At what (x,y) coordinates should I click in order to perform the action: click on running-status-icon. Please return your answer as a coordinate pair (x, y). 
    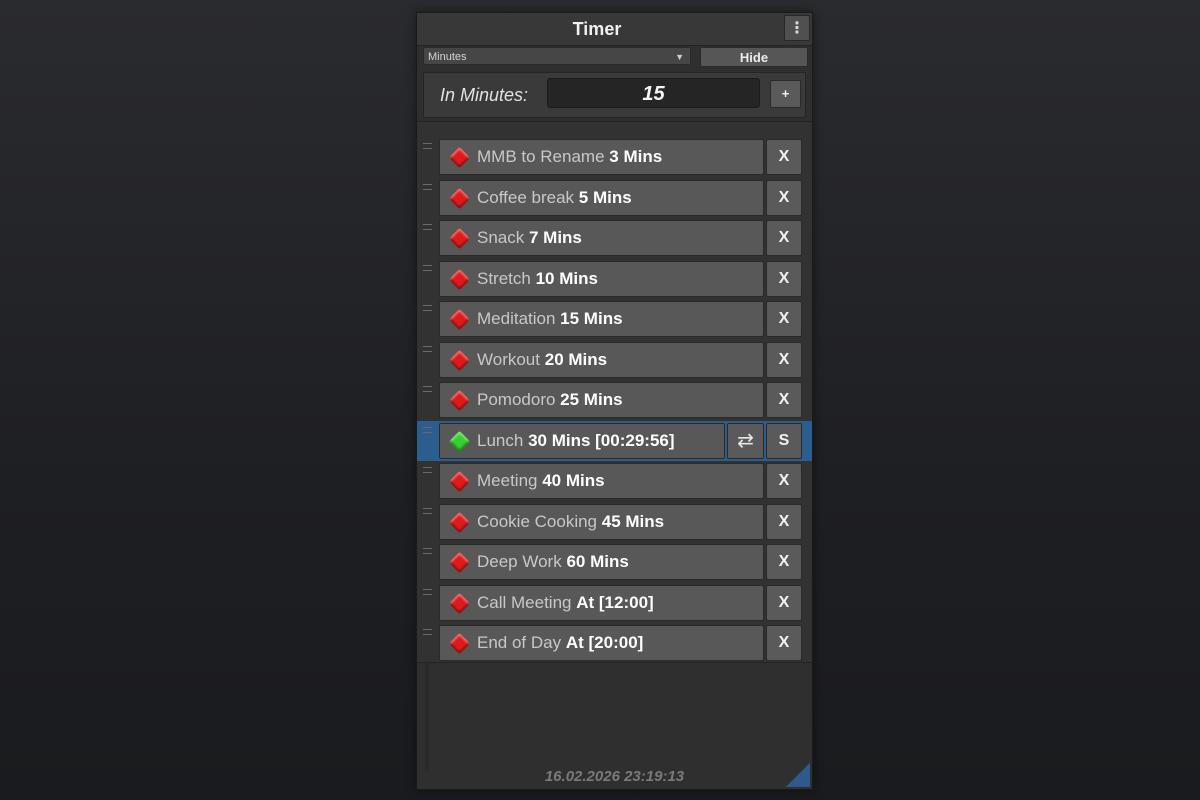
    Looking at the image, I should click on (459, 441).